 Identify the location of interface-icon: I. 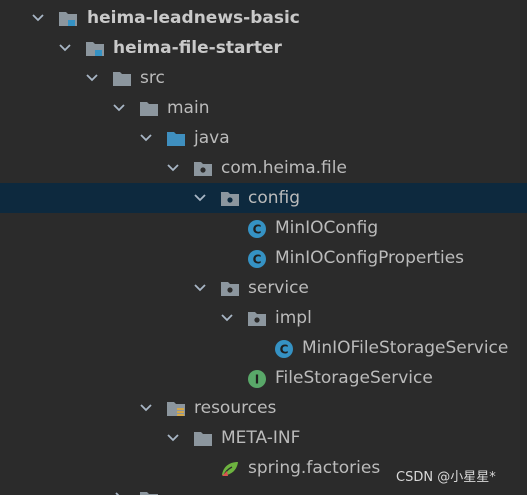
(257, 379).